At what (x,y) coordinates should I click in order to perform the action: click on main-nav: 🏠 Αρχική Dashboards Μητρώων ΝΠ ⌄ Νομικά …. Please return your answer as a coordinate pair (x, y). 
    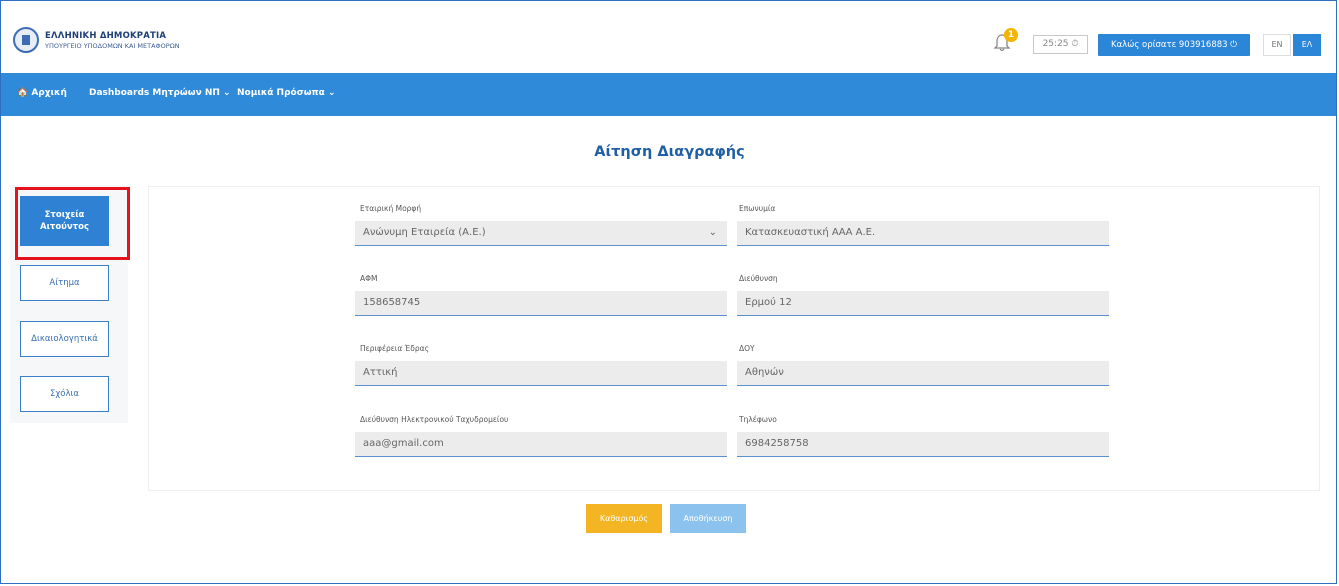
    Looking at the image, I should click on (668, 94).